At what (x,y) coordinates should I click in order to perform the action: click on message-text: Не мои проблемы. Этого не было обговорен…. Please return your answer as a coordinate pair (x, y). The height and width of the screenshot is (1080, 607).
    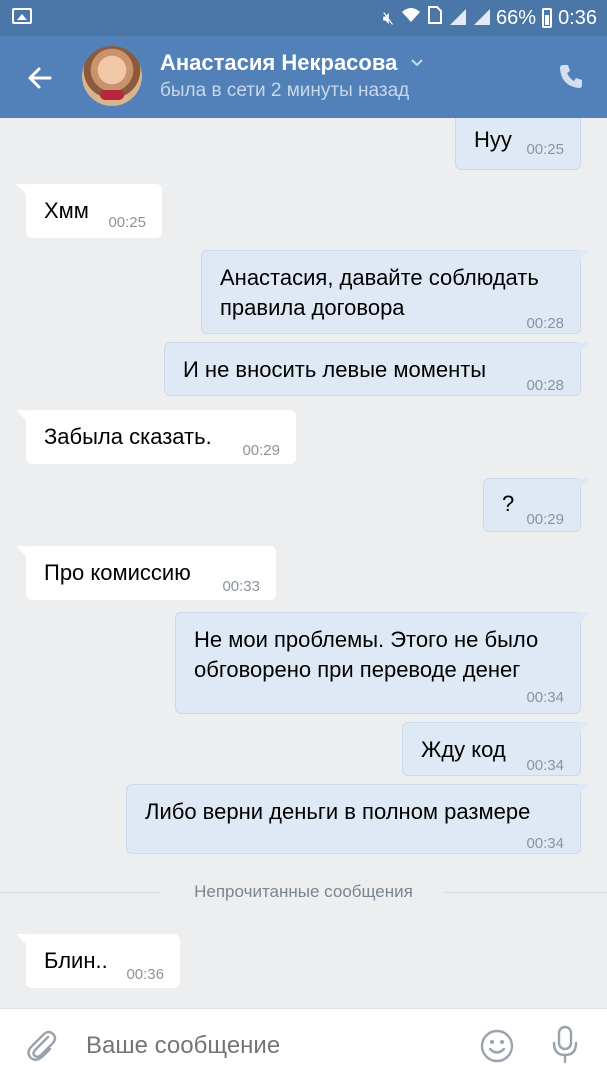
    Looking at the image, I should click on (366, 654).